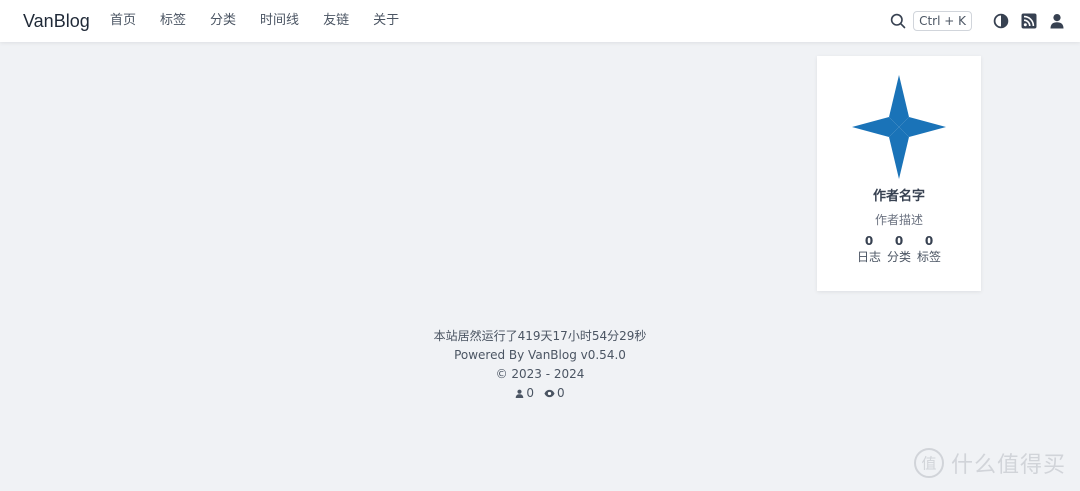 This screenshot has width=1080, height=491. What do you see at coordinates (123, 21) in the screenshot?
I see `nav-home: 首页` at bounding box center [123, 21].